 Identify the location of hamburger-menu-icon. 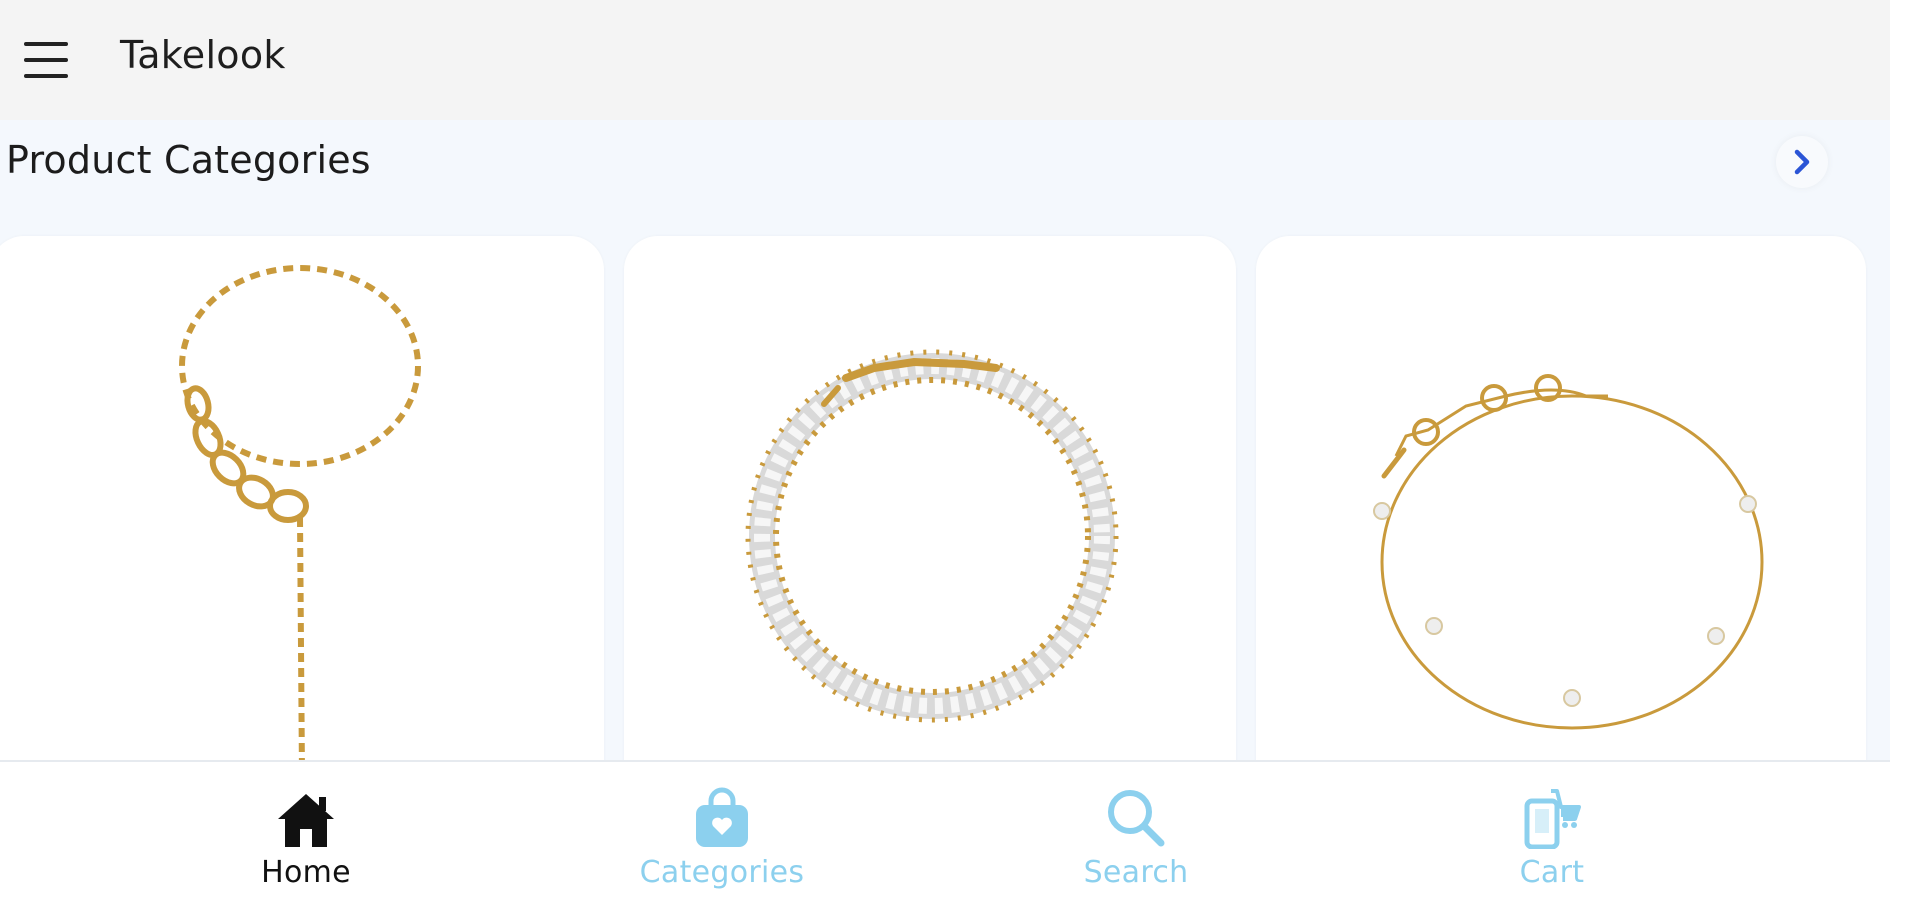
(46, 60).